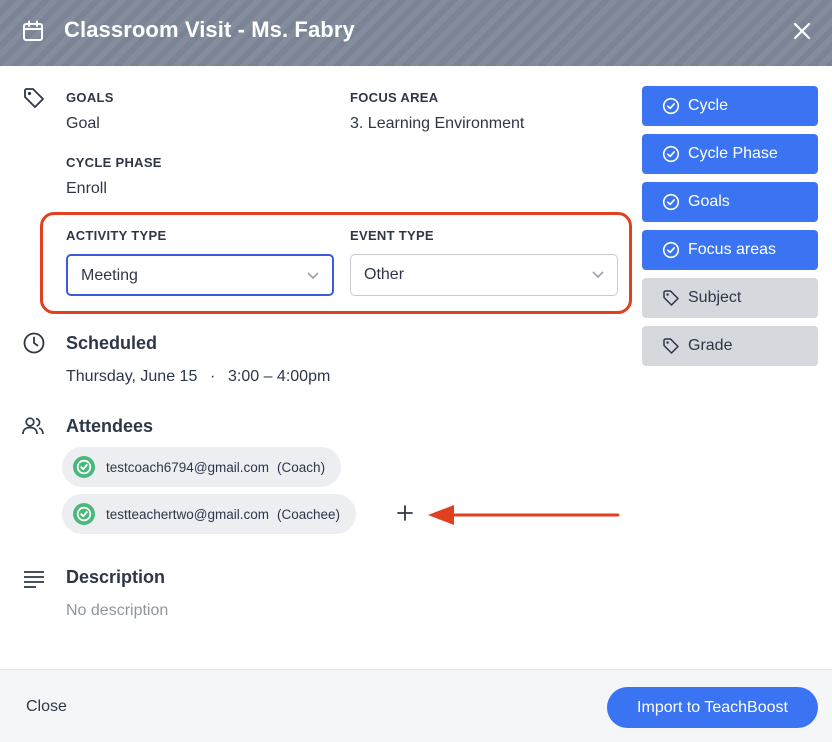 The height and width of the screenshot is (742, 832). What do you see at coordinates (416, 33) in the screenshot?
I see `modal-header: Classroom Visit - Ms. Fabry` at bounding box center [416, 33].